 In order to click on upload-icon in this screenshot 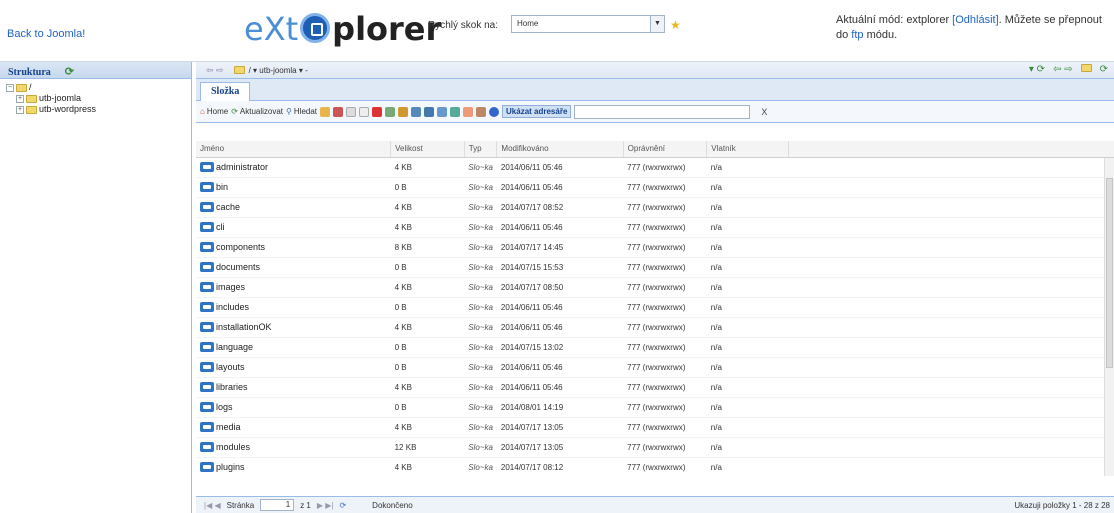, I will do `click(455, 111)`.